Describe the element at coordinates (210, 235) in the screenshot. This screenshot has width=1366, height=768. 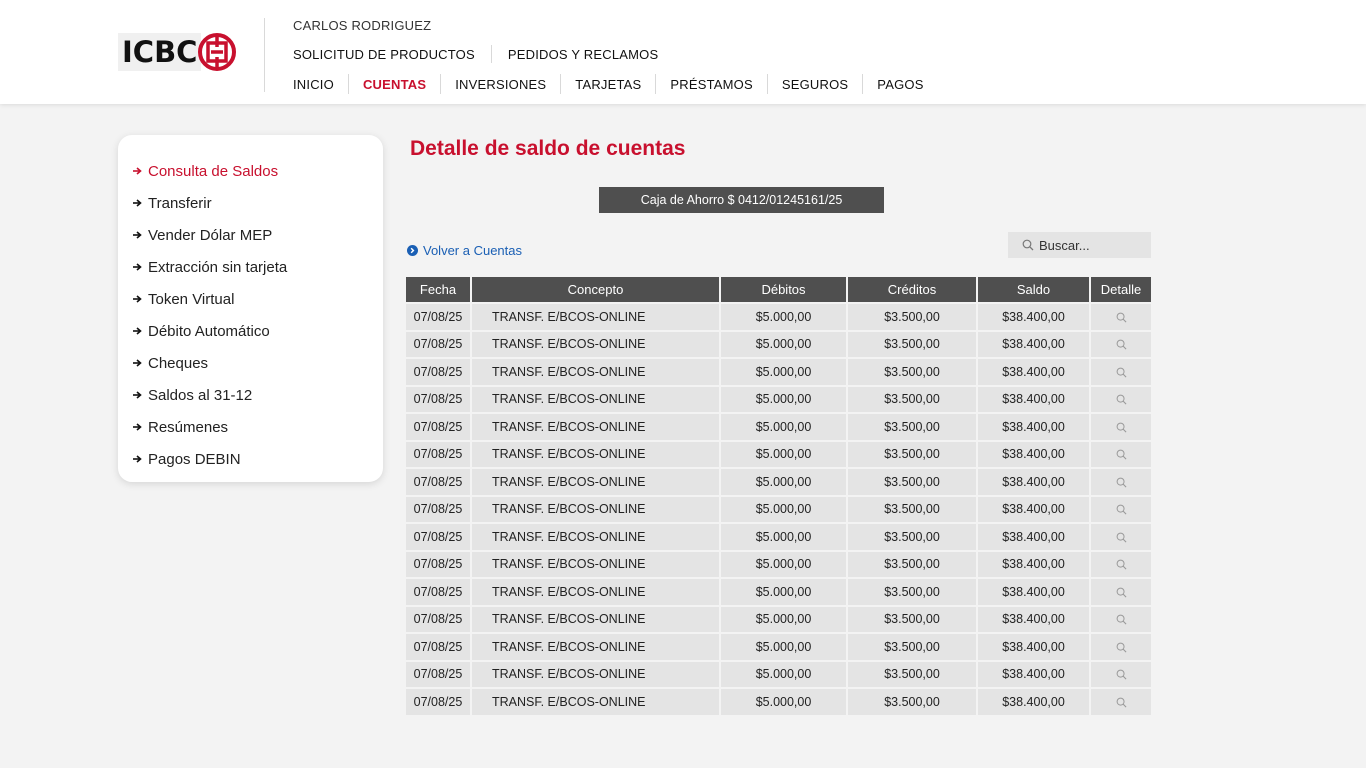
I see `sidebar-item-label: Vender Dólar MEP` at that location.